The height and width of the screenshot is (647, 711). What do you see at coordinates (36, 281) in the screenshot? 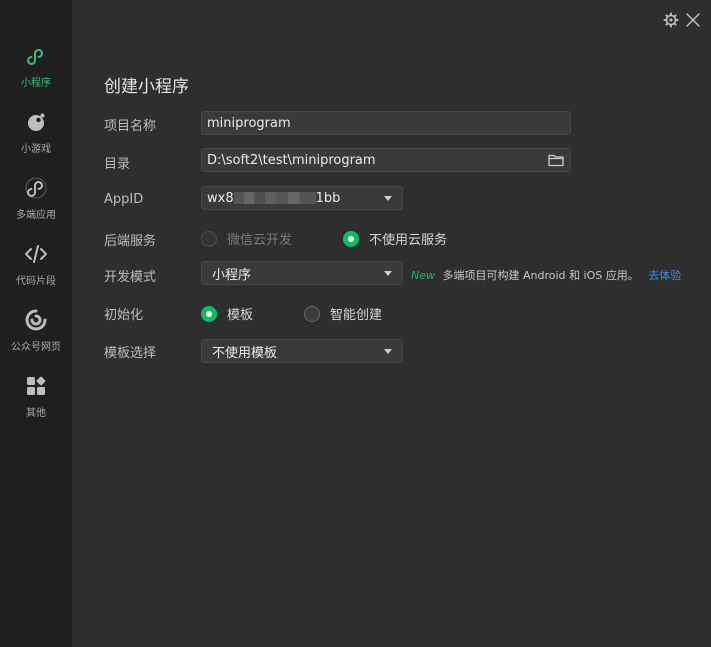
I see `sidebar-item-label: 代码片段` at bounding box center [36, 281].